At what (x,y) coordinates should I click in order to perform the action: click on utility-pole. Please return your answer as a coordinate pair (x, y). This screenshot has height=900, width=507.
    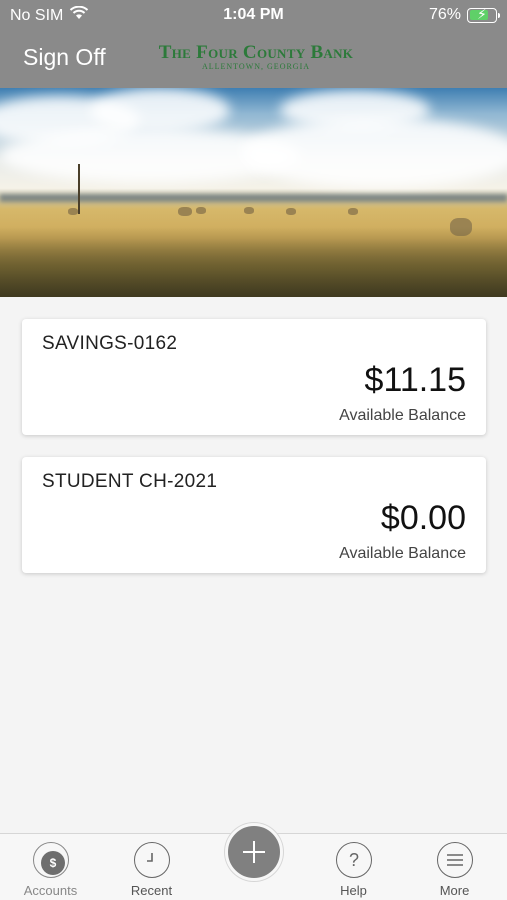
    Looking at the image, I should click on (79, 189).